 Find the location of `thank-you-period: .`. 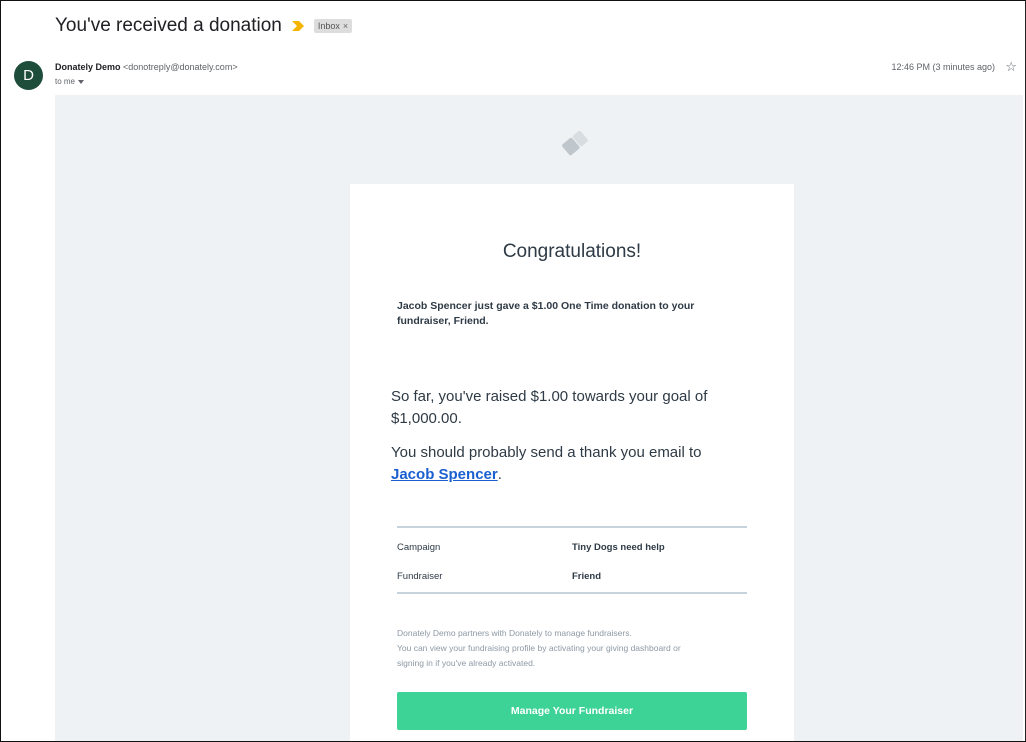

thank-you-period: . is located at coordinates (499, 474).